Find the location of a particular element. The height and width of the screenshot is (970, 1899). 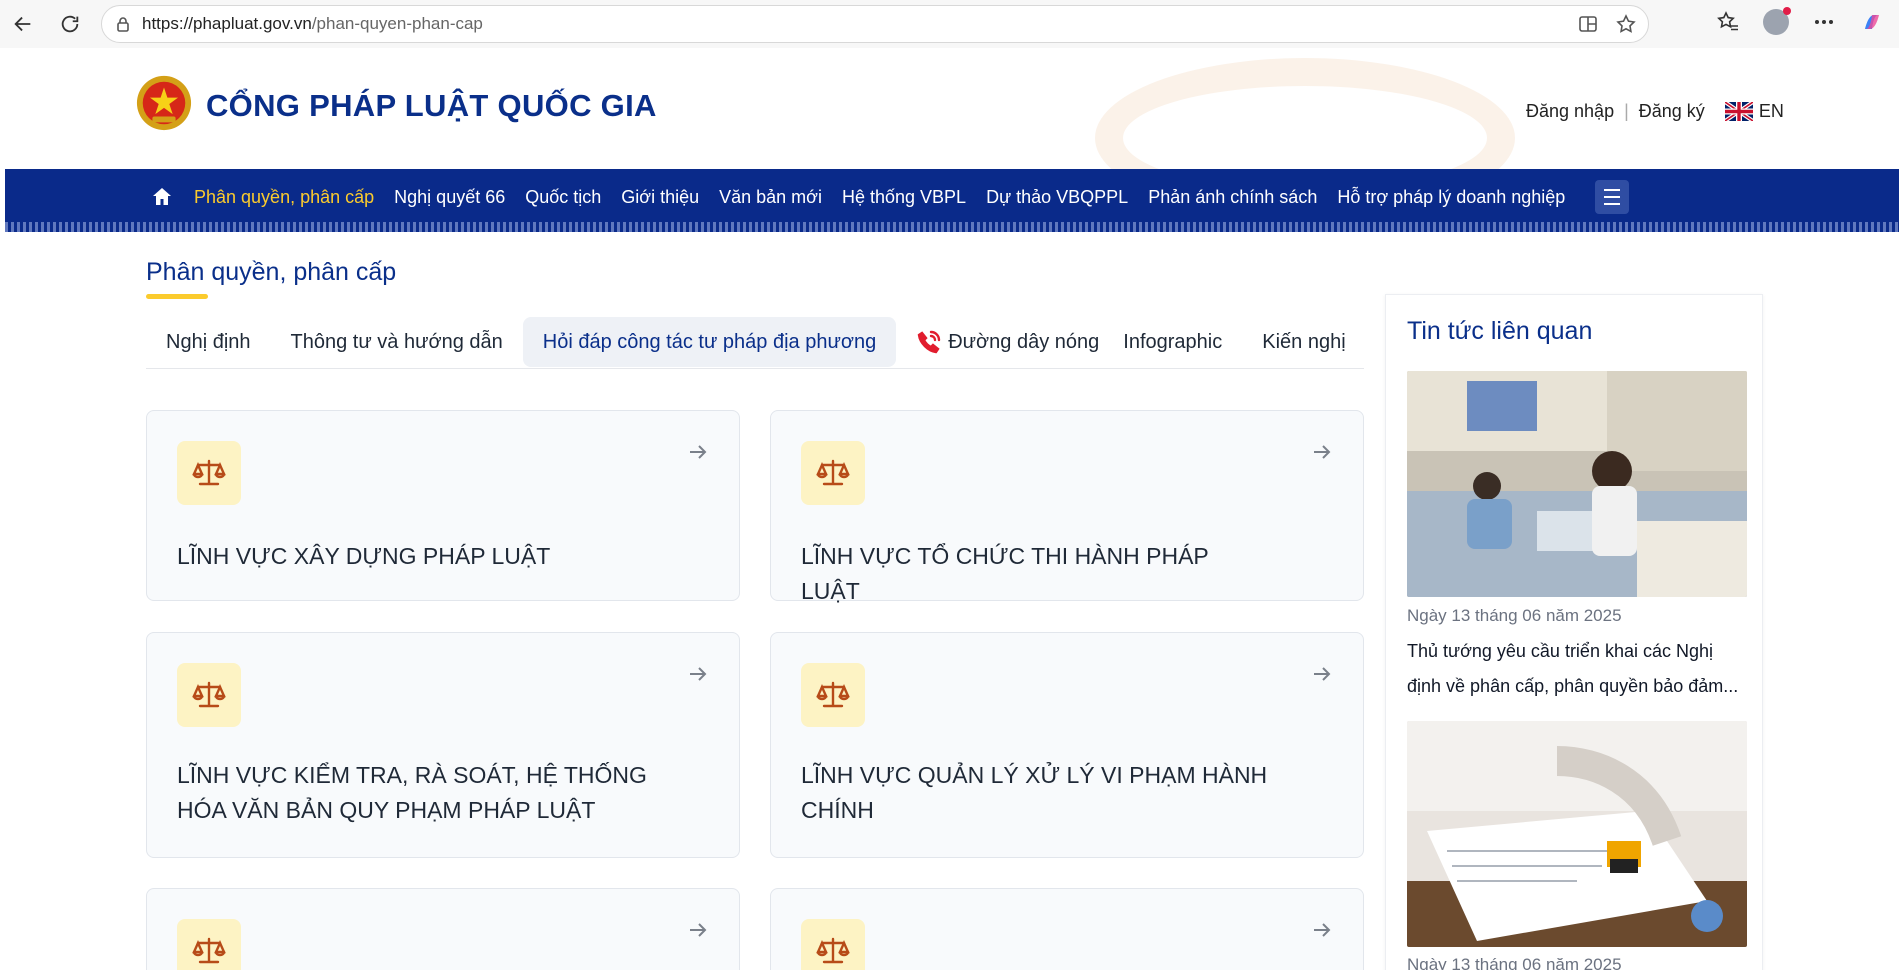

language-label: EN is located at coordinates (1771, 111).